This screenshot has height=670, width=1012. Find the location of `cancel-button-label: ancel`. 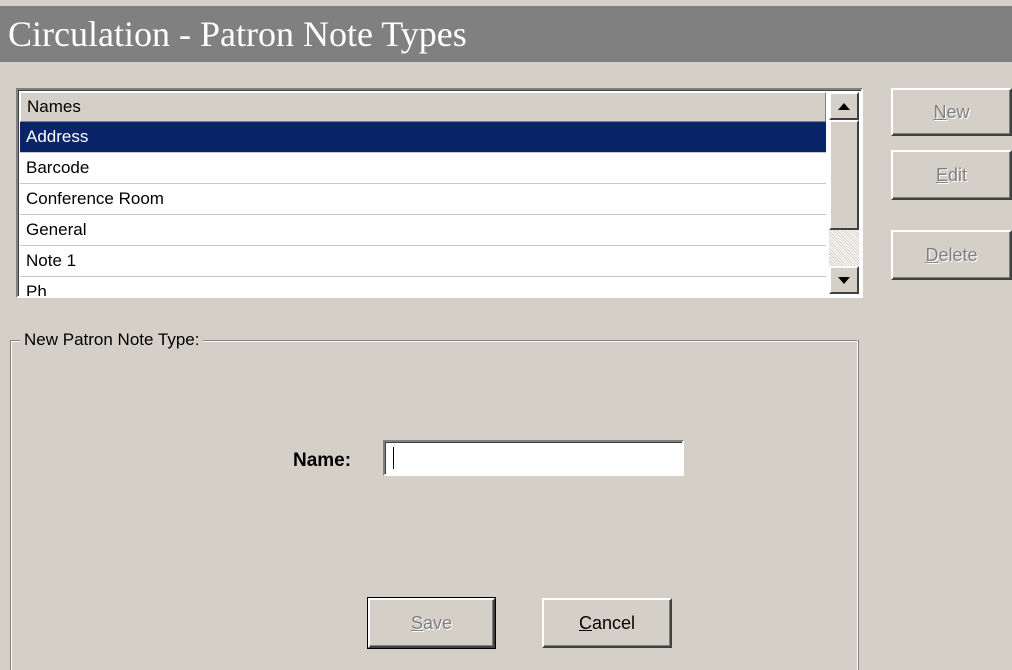

cancel-button-label: ancel is located at coordinates (613, 623).